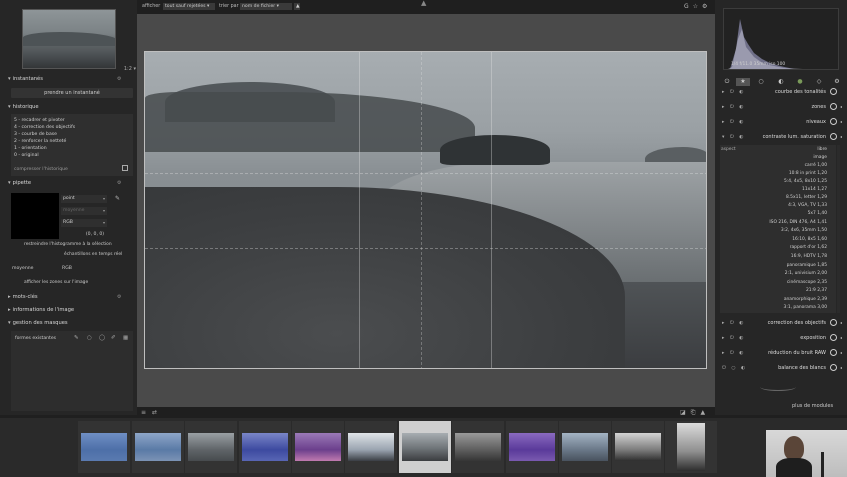  What do you see at coordinates (781, 82) in the screenshot?
I see `tone-group-icon: ◐` at bounding box center [781, 82].